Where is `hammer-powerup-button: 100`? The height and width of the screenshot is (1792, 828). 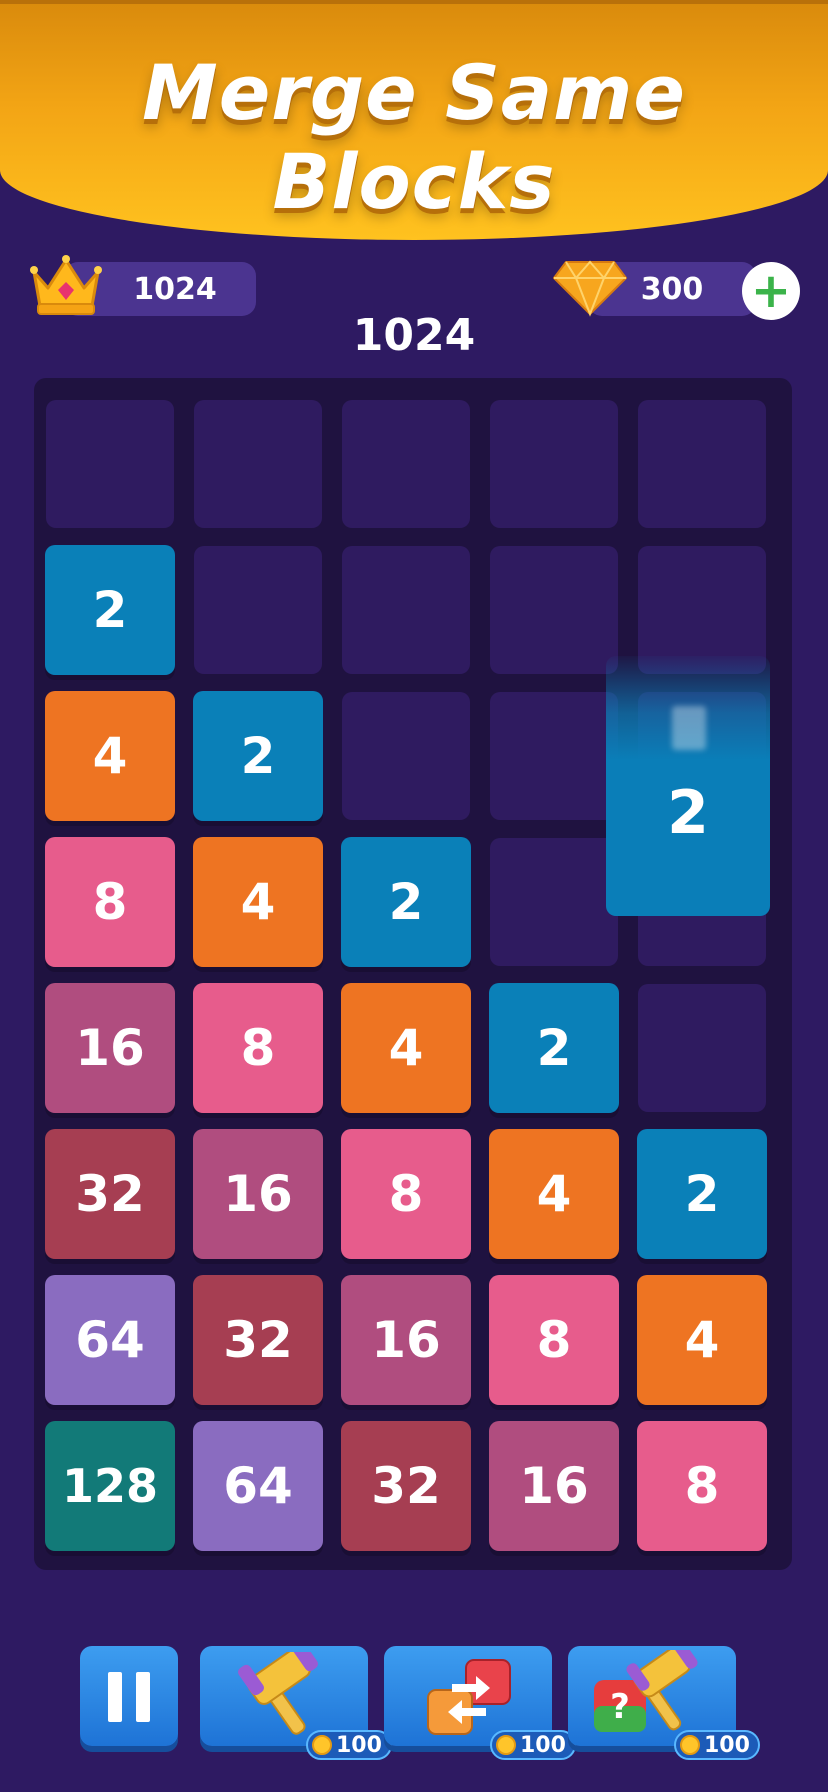 hammer-powerup-button: 100 is located at coordinates (296, 1703).